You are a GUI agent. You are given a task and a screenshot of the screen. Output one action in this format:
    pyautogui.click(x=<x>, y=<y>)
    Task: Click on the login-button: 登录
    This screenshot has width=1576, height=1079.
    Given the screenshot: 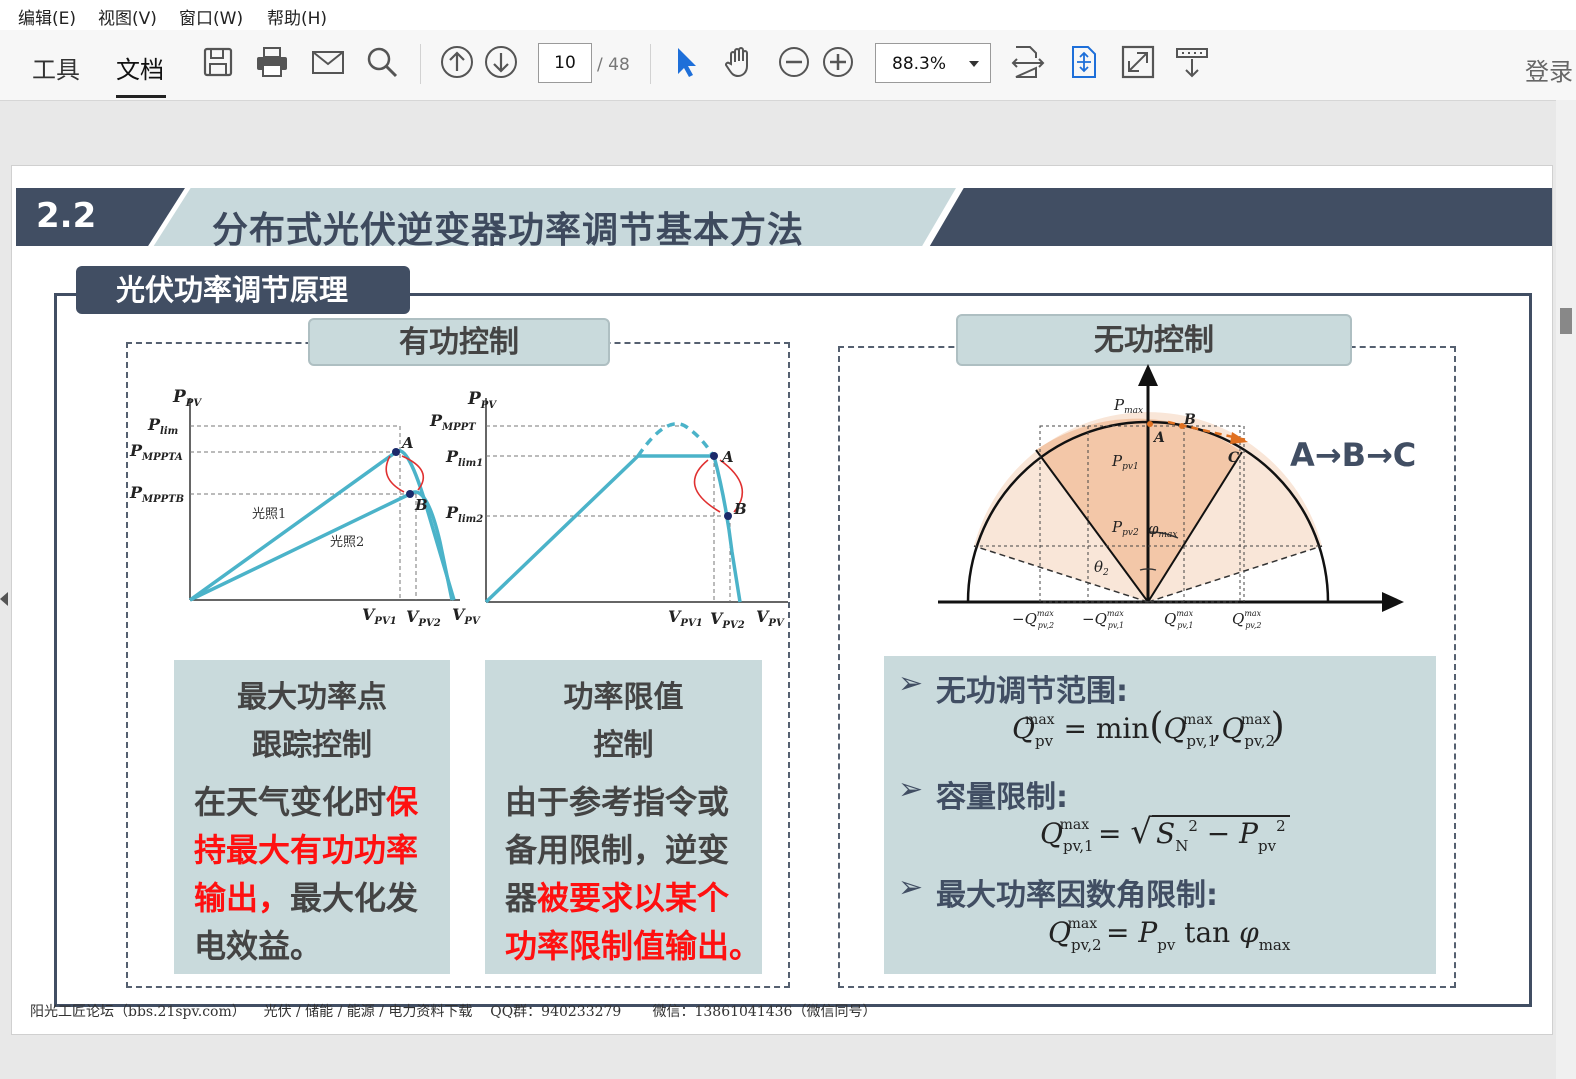 What is the action you would take?
    pyautogui.click(x=1549, y=69)
    